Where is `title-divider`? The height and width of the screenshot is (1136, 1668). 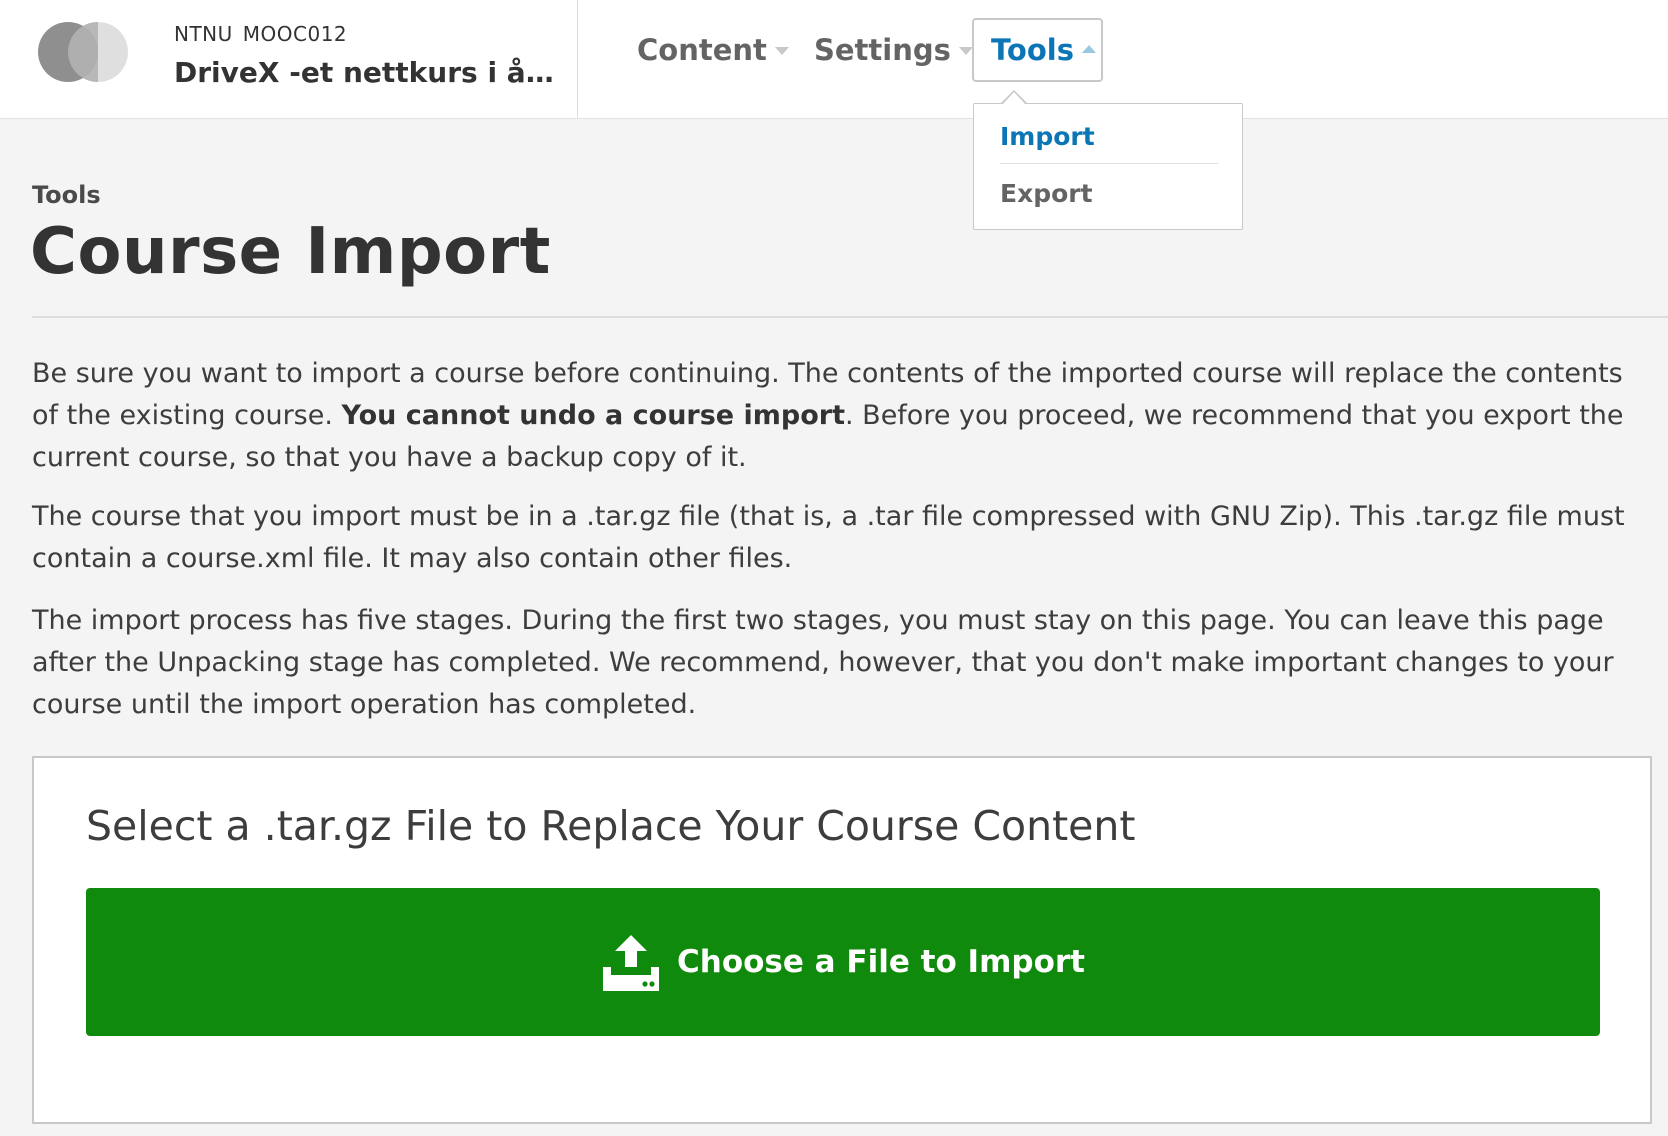 title-divider is located at coordinates (850, 317).